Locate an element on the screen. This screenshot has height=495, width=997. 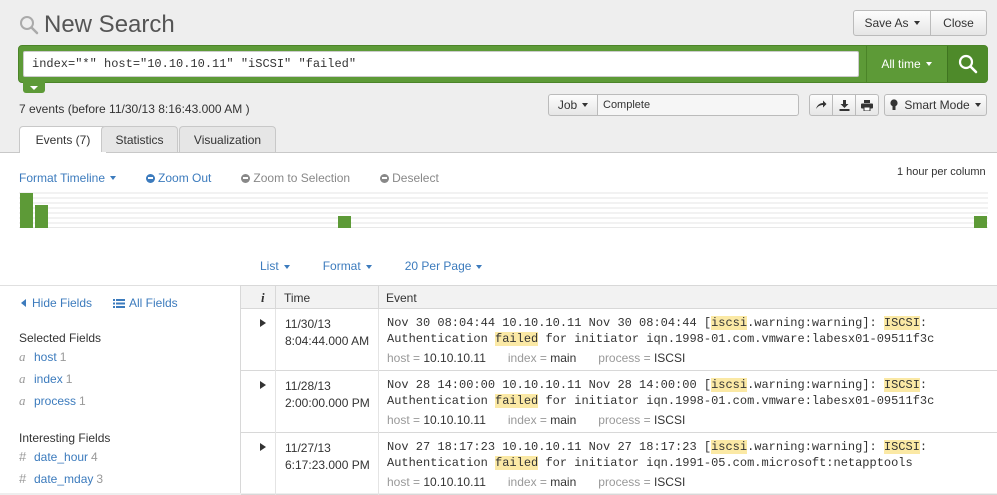
deselect-button: Deselect is located at coordinates (409, 178).